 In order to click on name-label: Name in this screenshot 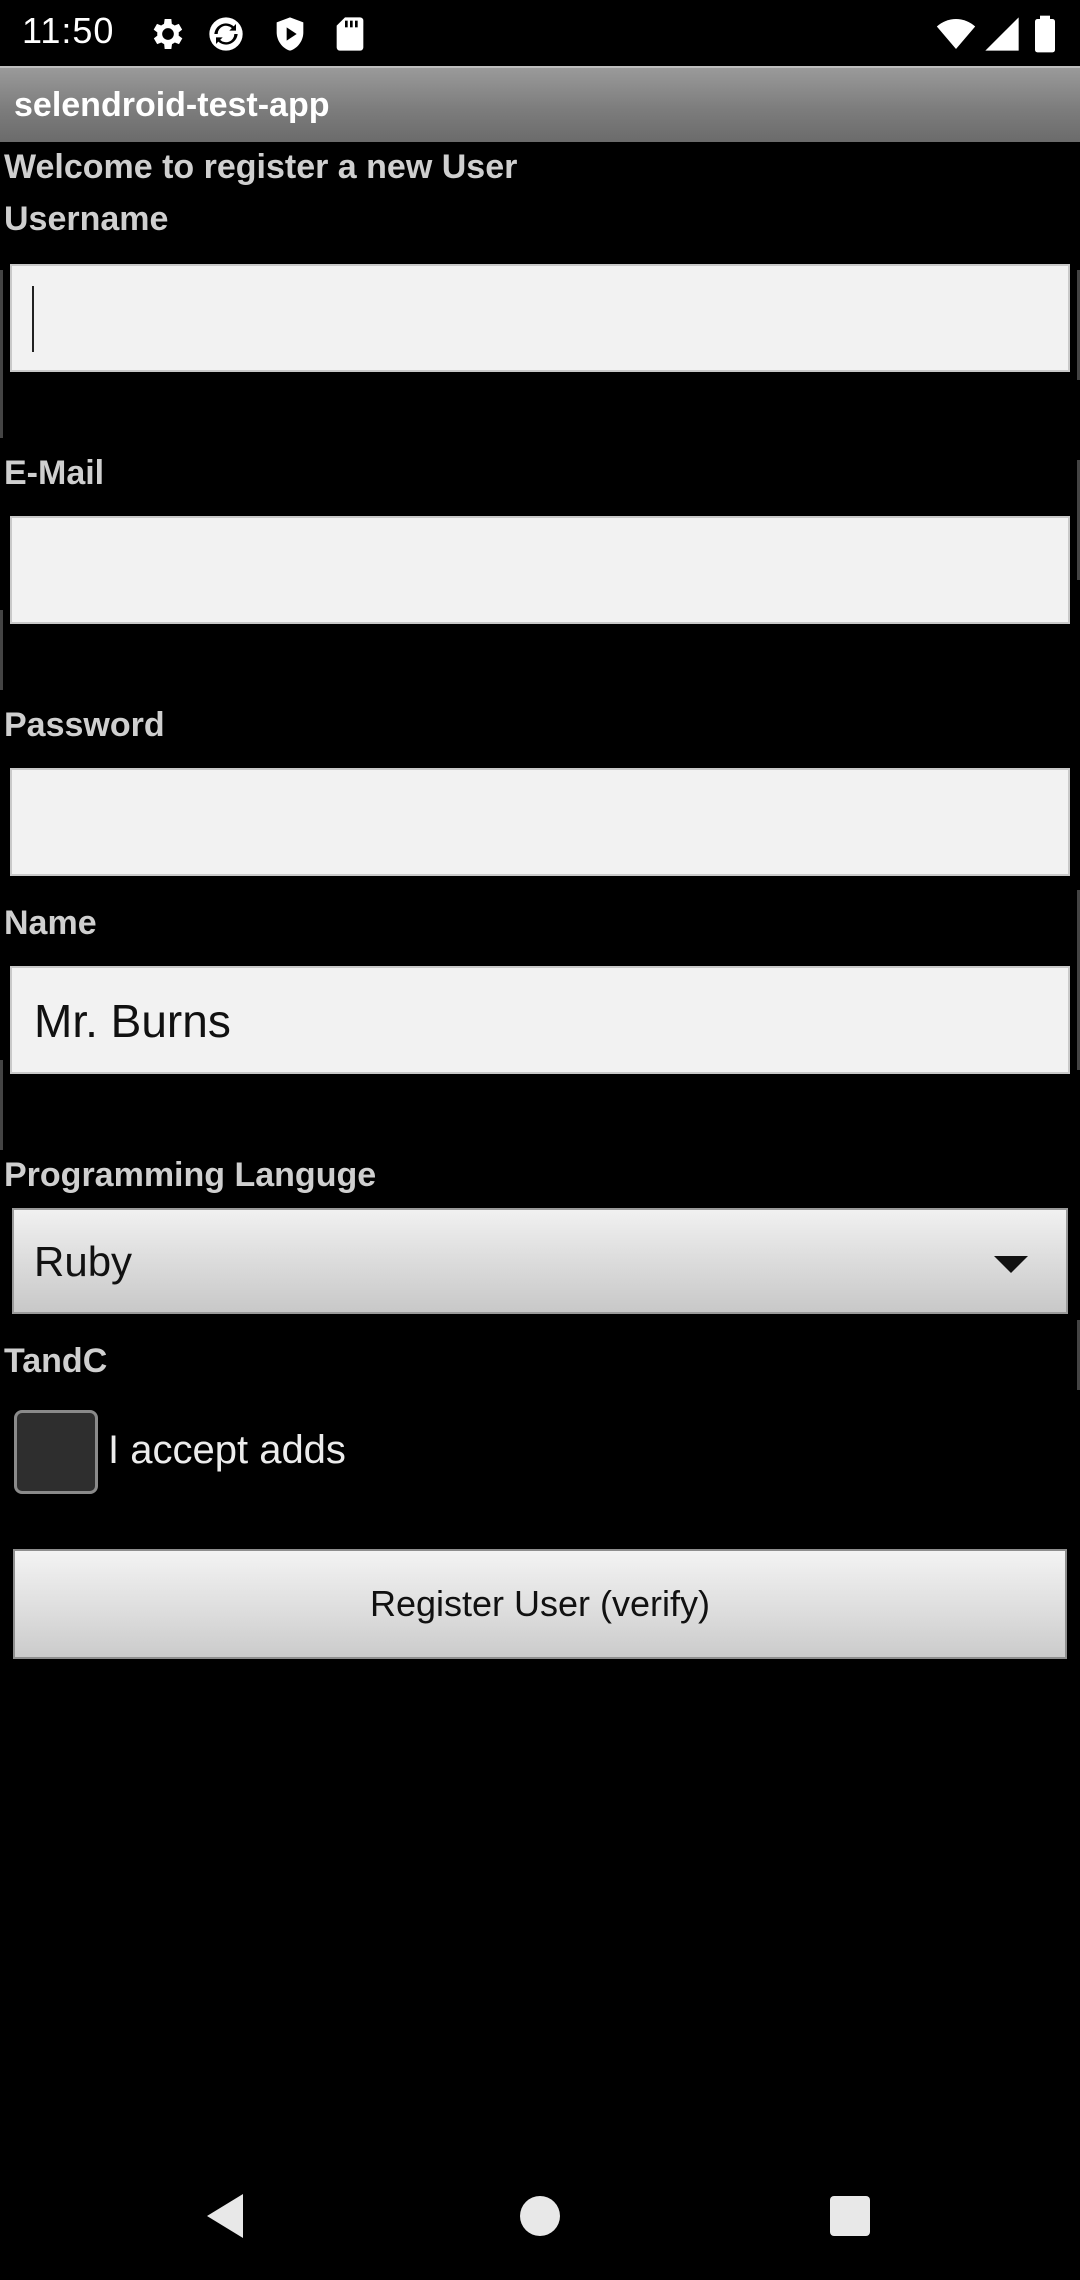, I will do `click(50, 923)`.